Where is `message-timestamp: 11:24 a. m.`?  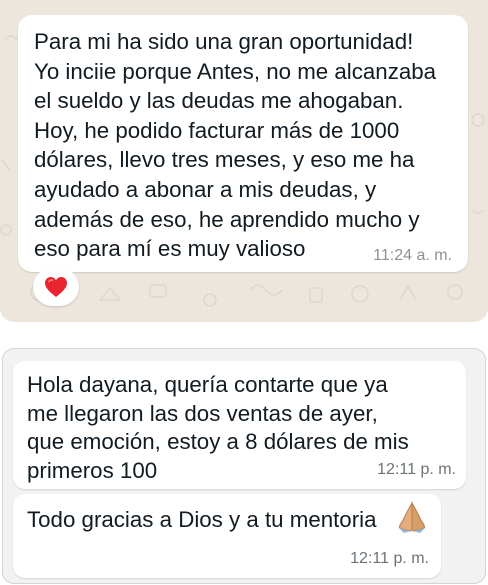
message-timestamp: 11:24 a. m. is located at coordinates (412, 255).